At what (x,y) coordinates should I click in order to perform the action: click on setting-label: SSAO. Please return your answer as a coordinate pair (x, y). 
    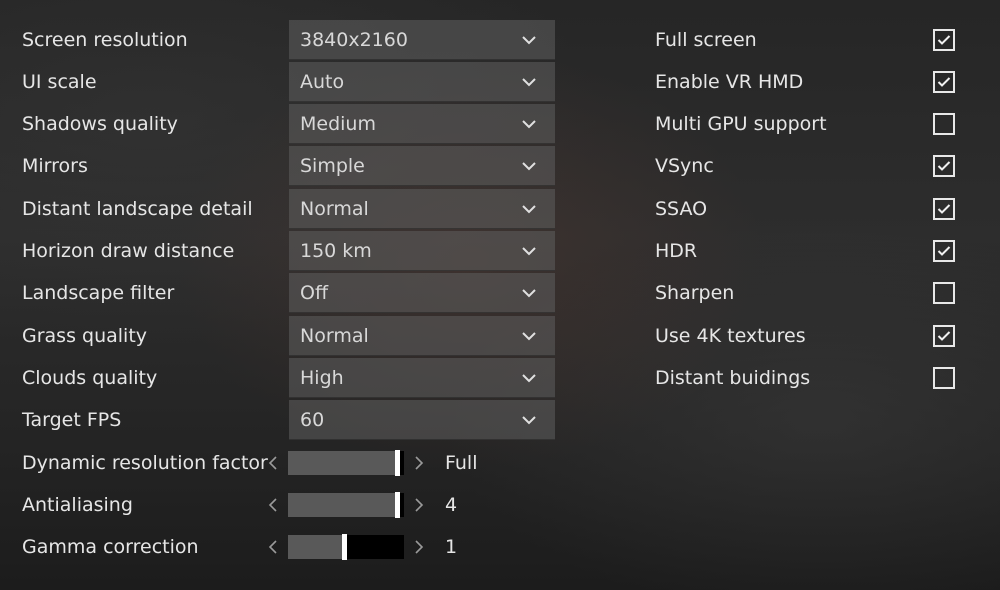
    Looking at the image, I should click on (681, 209).